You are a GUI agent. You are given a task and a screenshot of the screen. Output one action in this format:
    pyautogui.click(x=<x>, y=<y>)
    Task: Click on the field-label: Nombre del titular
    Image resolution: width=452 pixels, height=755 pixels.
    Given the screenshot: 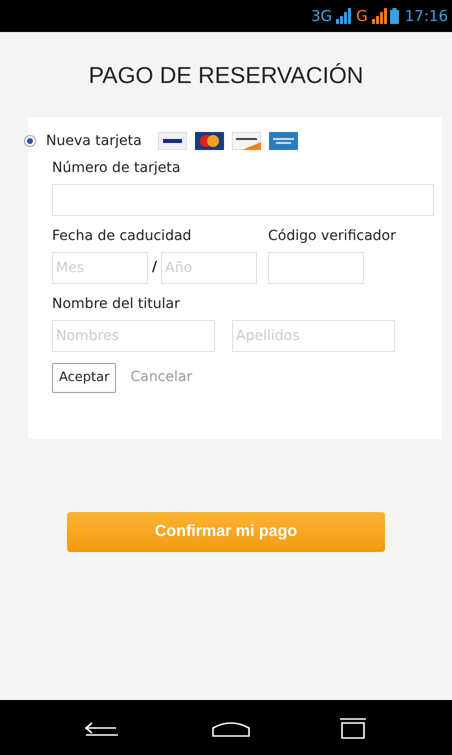 What is the action you would take?
    pyautogui.click(x=116, y=304)
    